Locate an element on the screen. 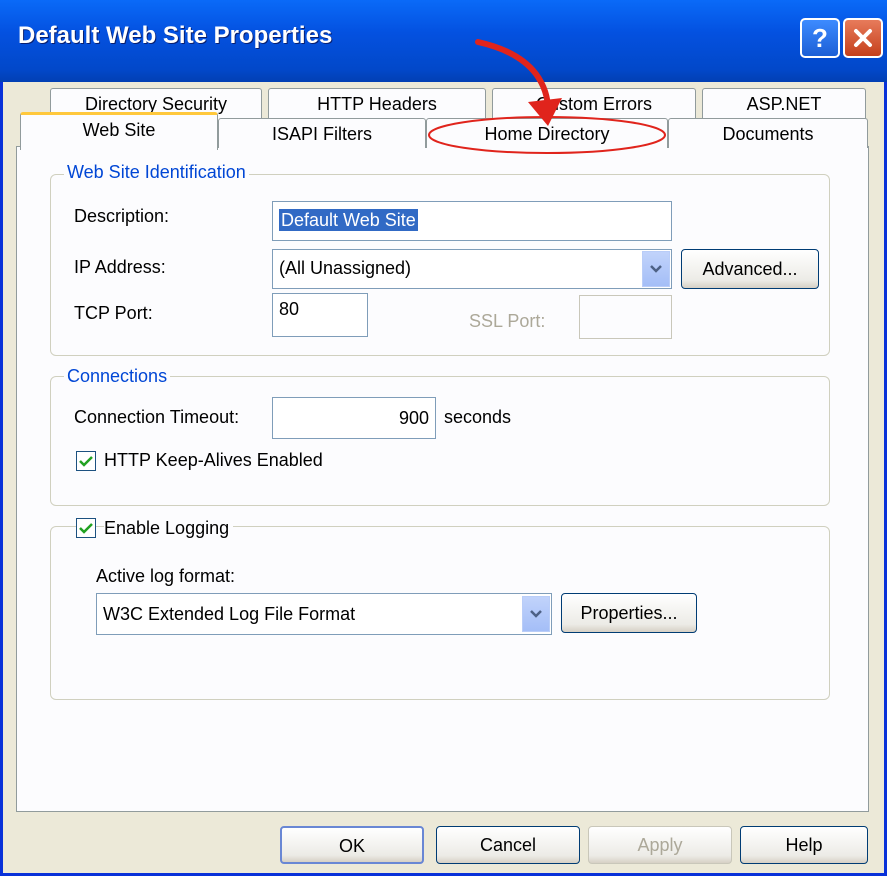 Image resolution: width=887 pixels, height=876 pixels. help-label: Help is located at coordinates (804, 845).